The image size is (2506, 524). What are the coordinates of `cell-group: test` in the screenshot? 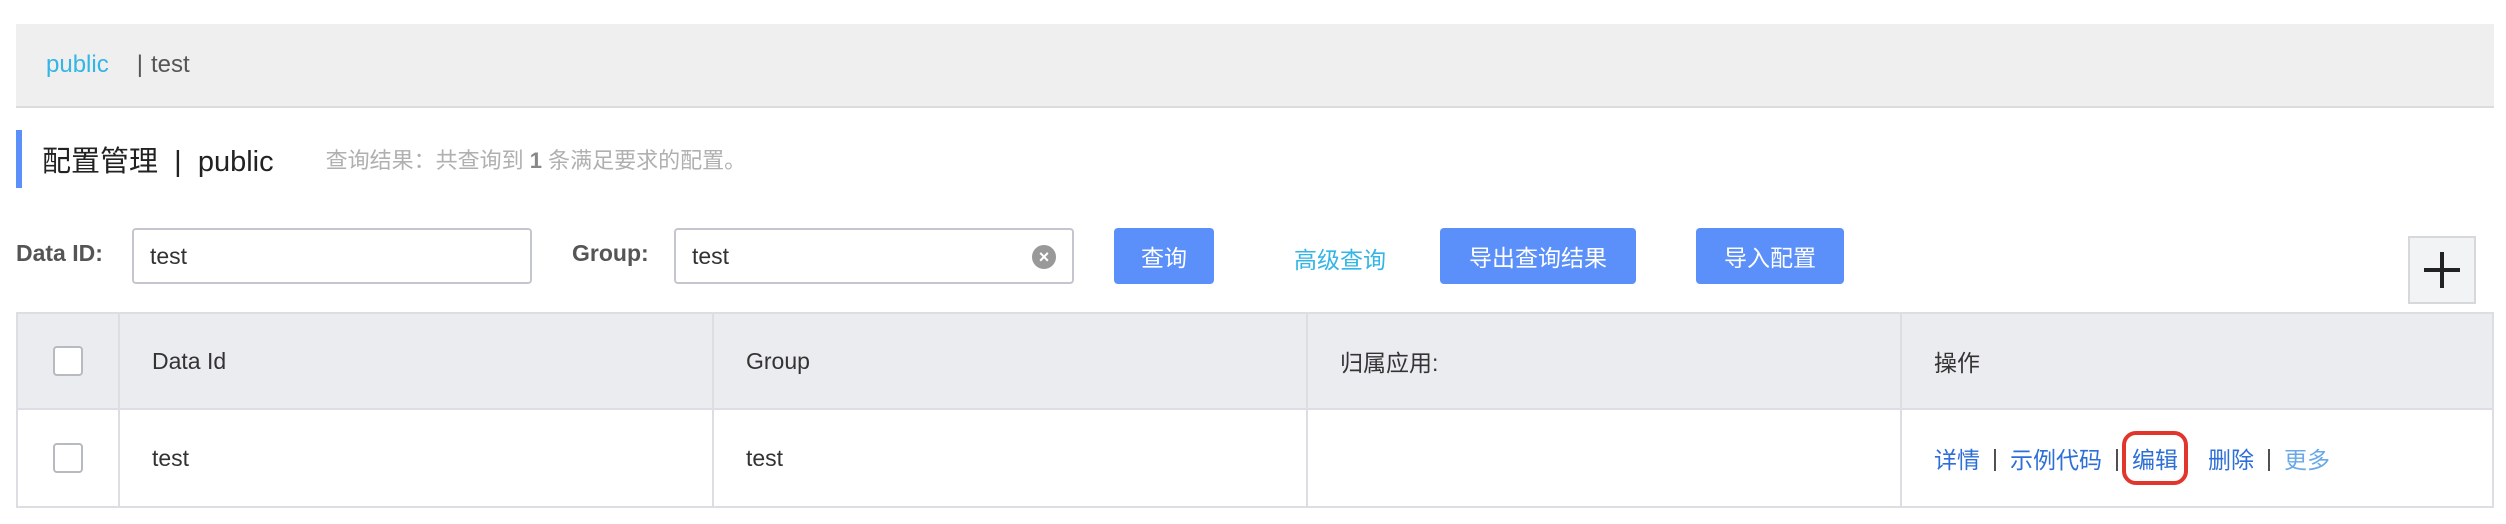 It's located at (1011, 458).